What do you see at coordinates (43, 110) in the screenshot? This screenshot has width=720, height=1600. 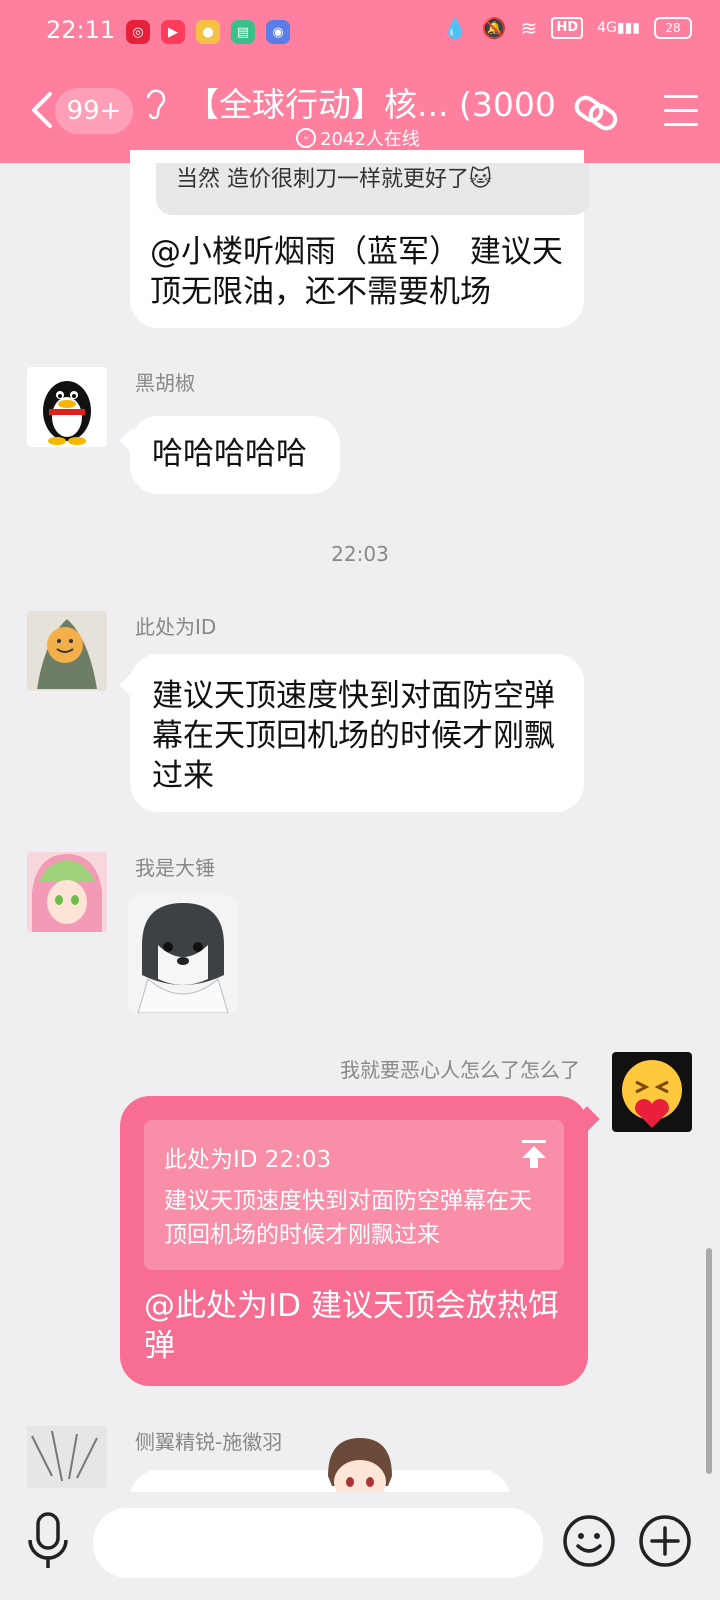 I see `back-icon` at bounding box center [43, 110].